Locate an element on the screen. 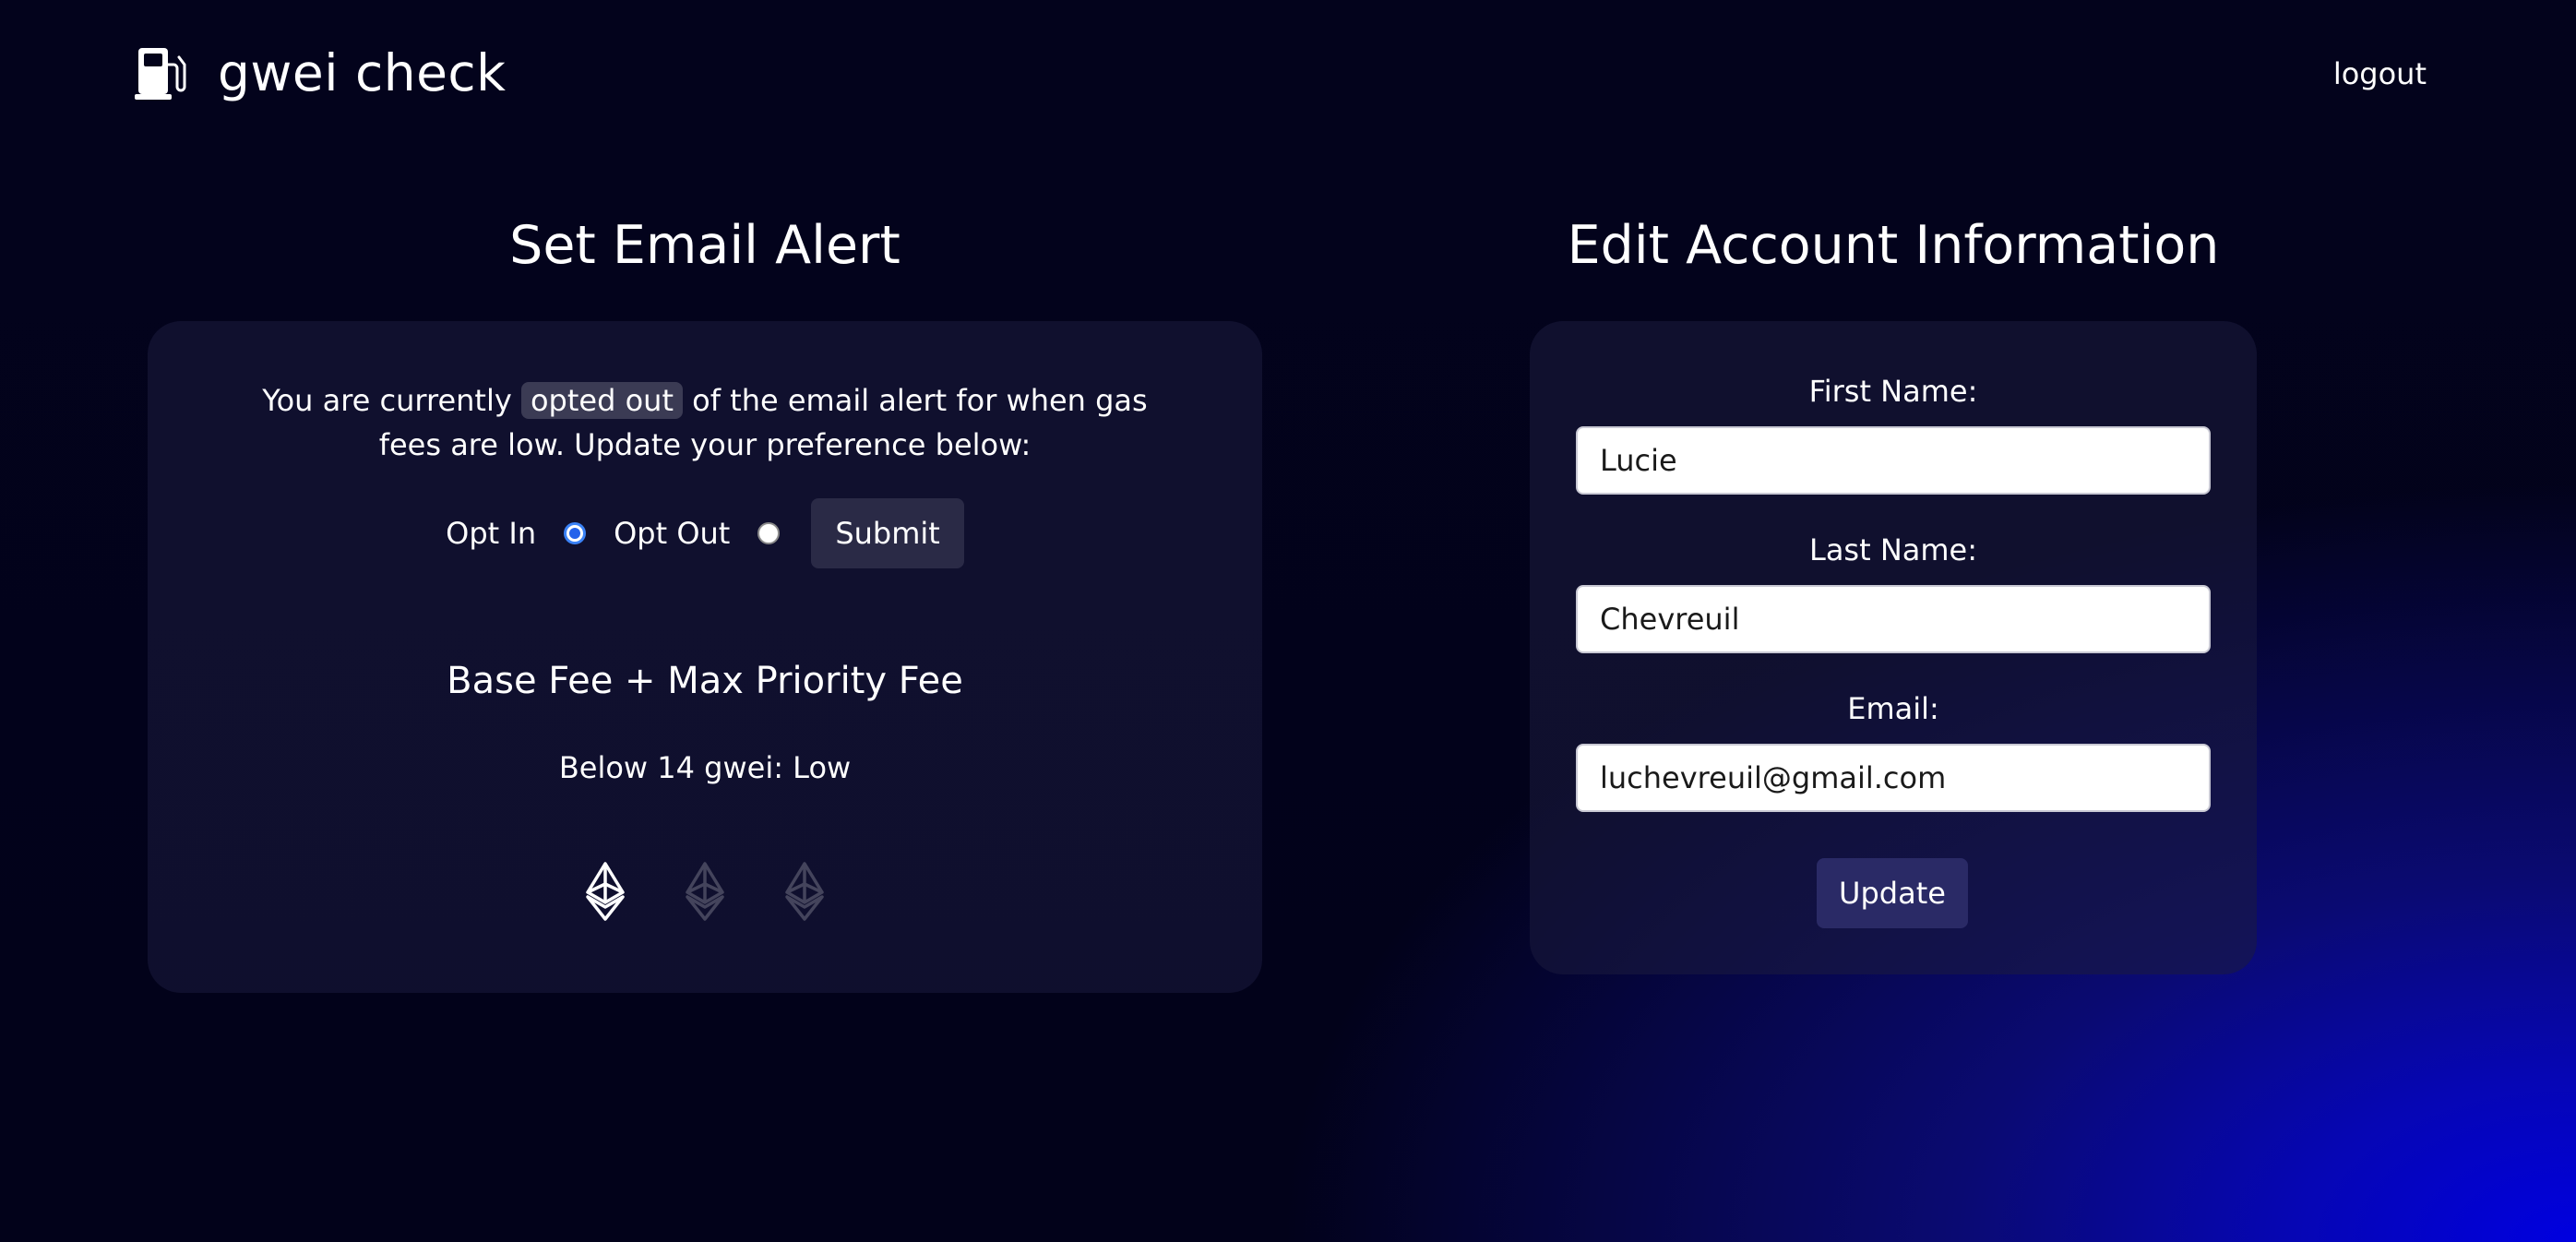 The height and width of the screenshot is (1242, 2576). account-info-card: First Name: Last Name: Email: Update is located at coordinates (1894, 647).